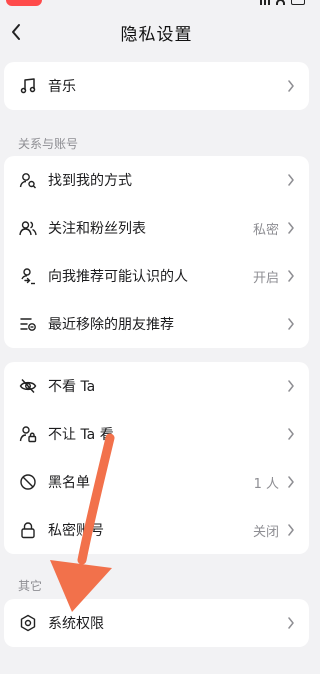 This screenshot has height=674, width=320. I want to click on list-removed-icon, so click(28, 324).